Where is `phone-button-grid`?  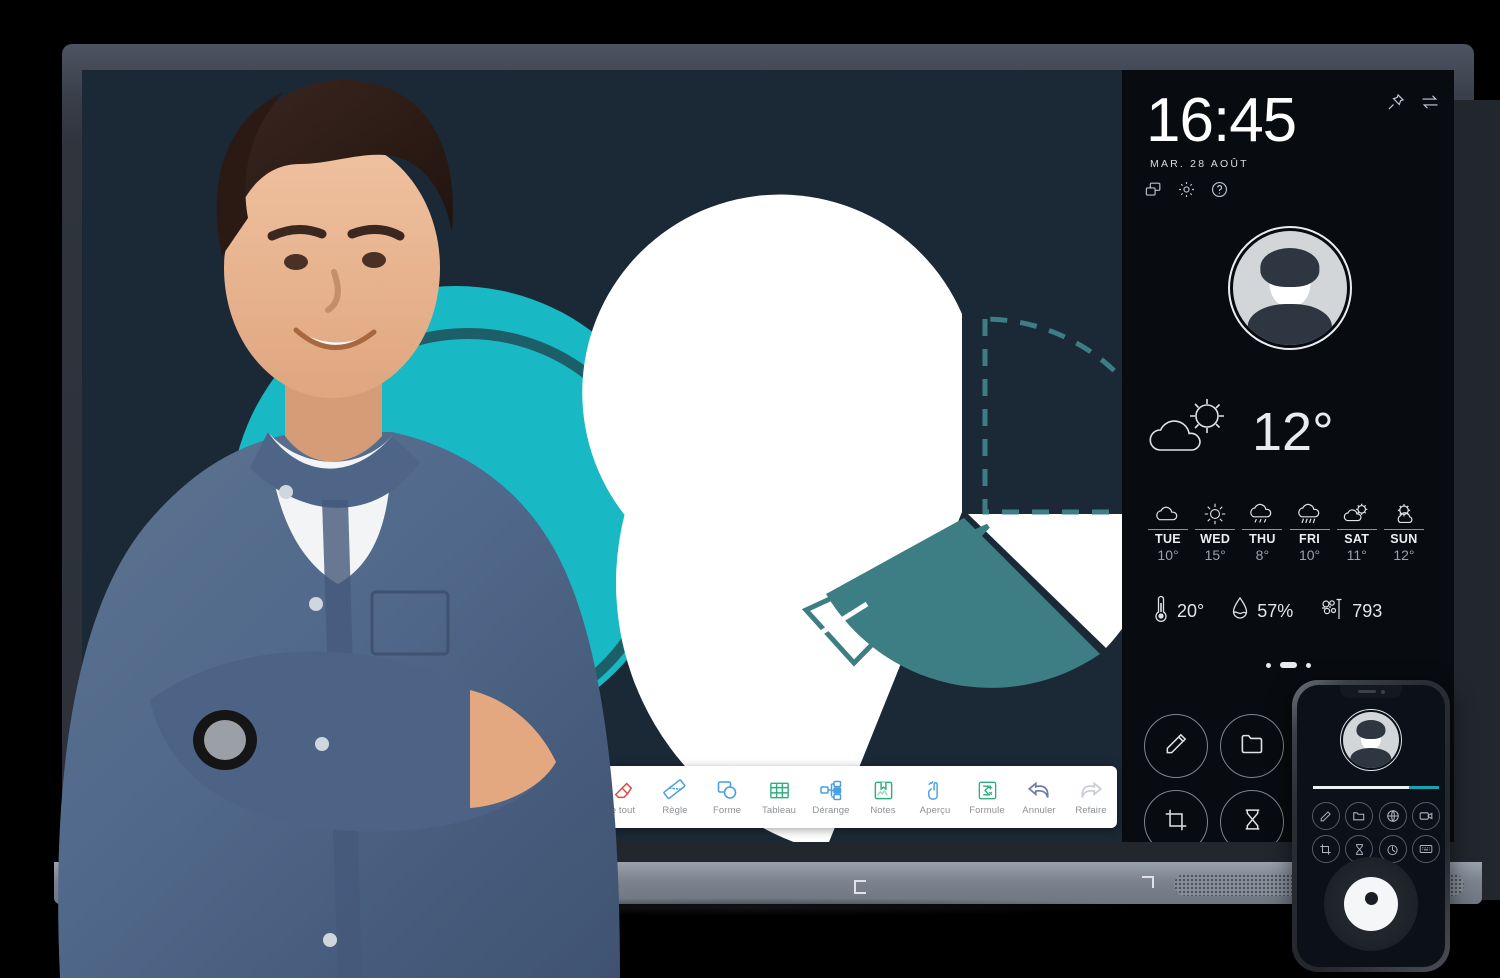 phone-button-grid is located at coordinates (1376, 832).